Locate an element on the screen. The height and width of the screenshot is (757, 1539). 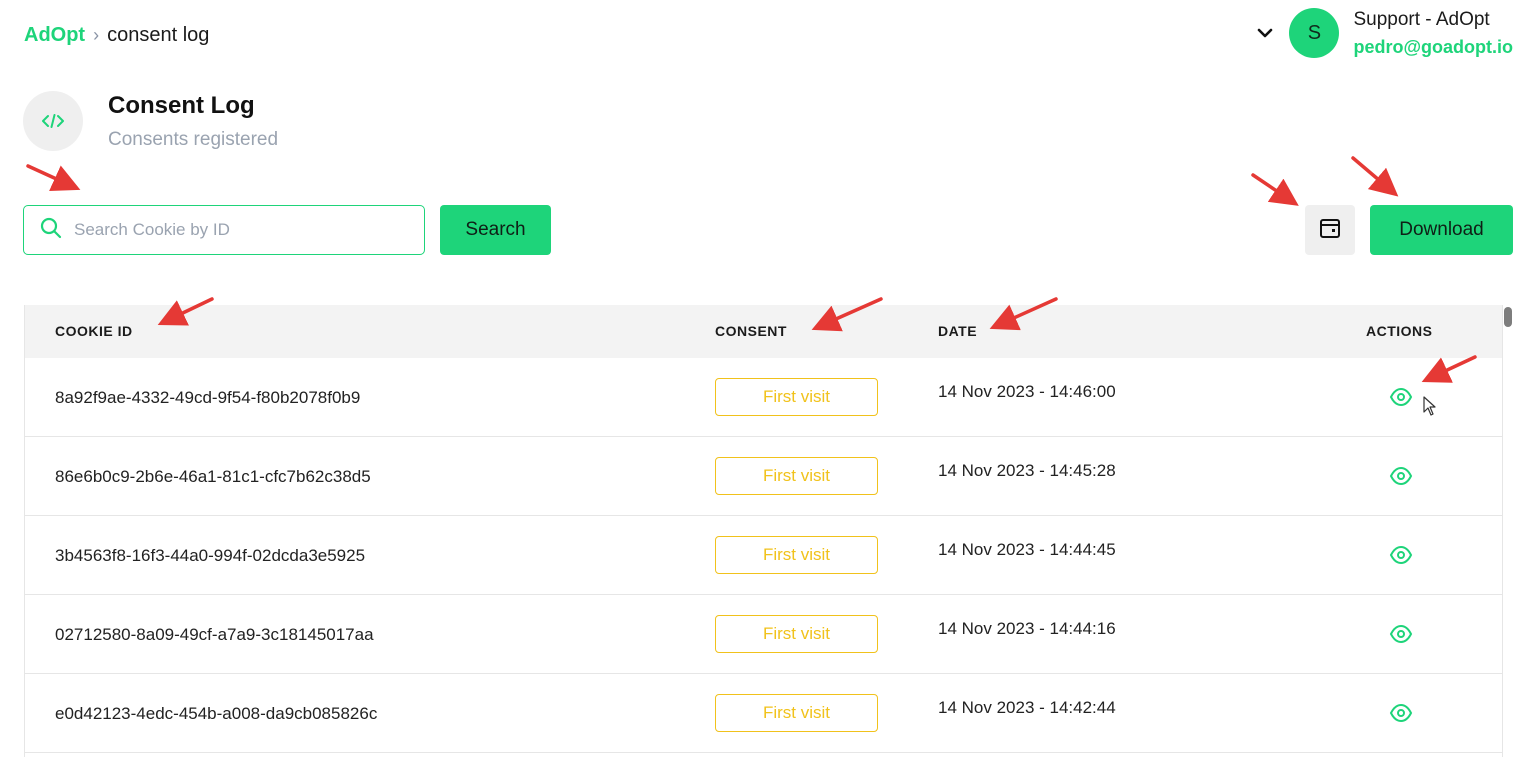
download-button: Download is located at coordinates (1441, 230).